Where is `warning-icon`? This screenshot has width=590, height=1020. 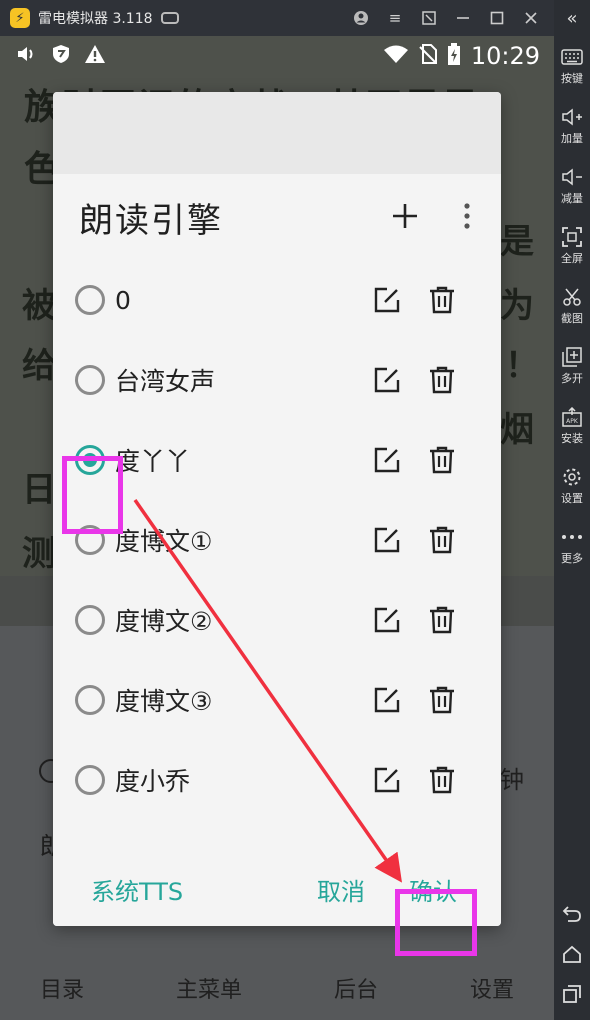
warning-icon is located at coordinates (95, 56).